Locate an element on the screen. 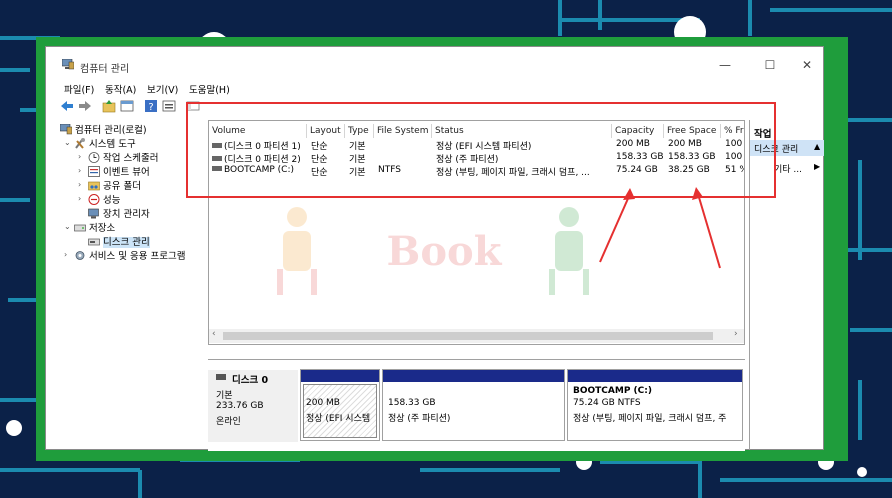 This screenshot has width=892, height=498. shared-folder-icon is located at coordinates (94, 186).